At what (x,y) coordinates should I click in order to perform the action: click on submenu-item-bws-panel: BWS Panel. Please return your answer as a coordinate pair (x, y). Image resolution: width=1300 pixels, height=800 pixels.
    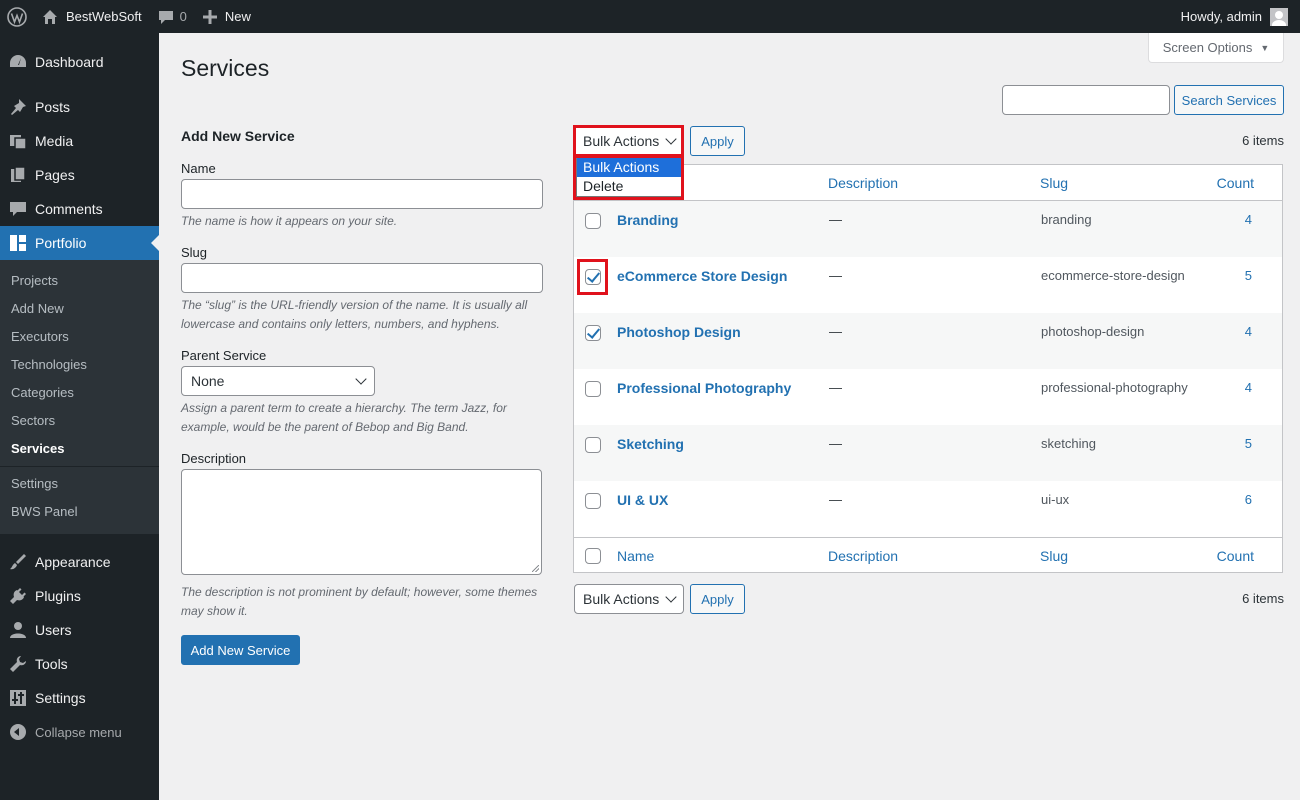
    Looking at the image, I should click on (79, 512).